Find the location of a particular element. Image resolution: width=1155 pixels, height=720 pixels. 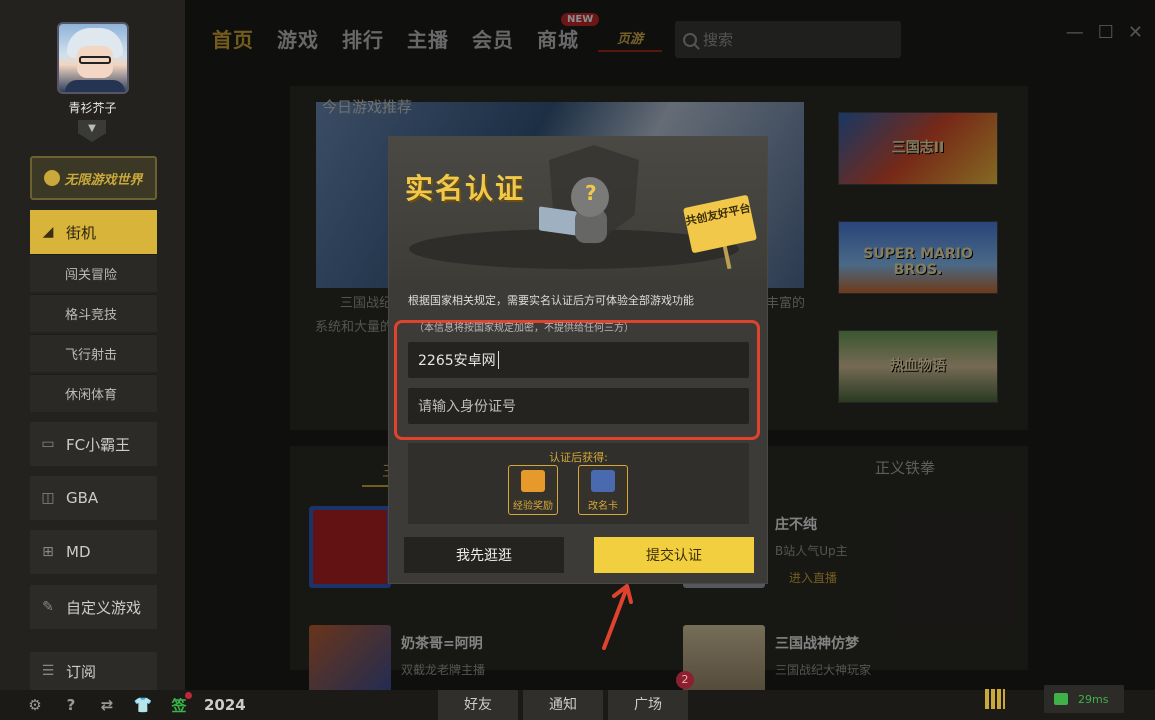

tab-square: 广场 is located at coordinates (648, 705).